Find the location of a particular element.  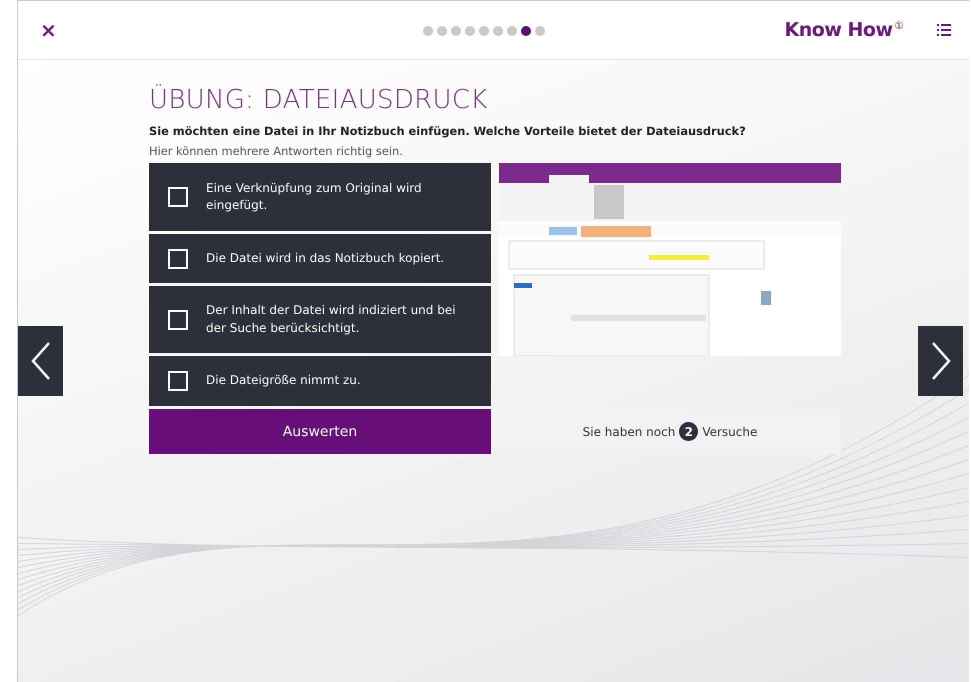

answer-text: Eine Verknüpfung zum Original wird eingefügt. is located at coordinates (314, 197).